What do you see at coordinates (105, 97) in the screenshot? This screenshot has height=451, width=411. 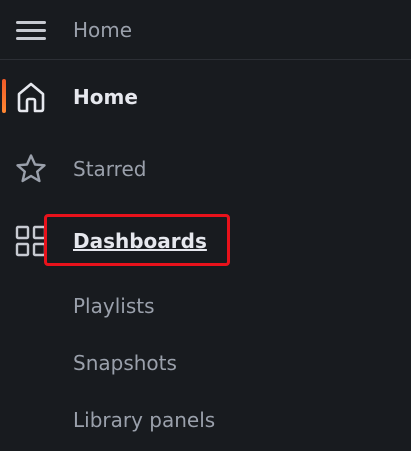 I see `nav-label-home: Home` at bounding box center [105, 97].